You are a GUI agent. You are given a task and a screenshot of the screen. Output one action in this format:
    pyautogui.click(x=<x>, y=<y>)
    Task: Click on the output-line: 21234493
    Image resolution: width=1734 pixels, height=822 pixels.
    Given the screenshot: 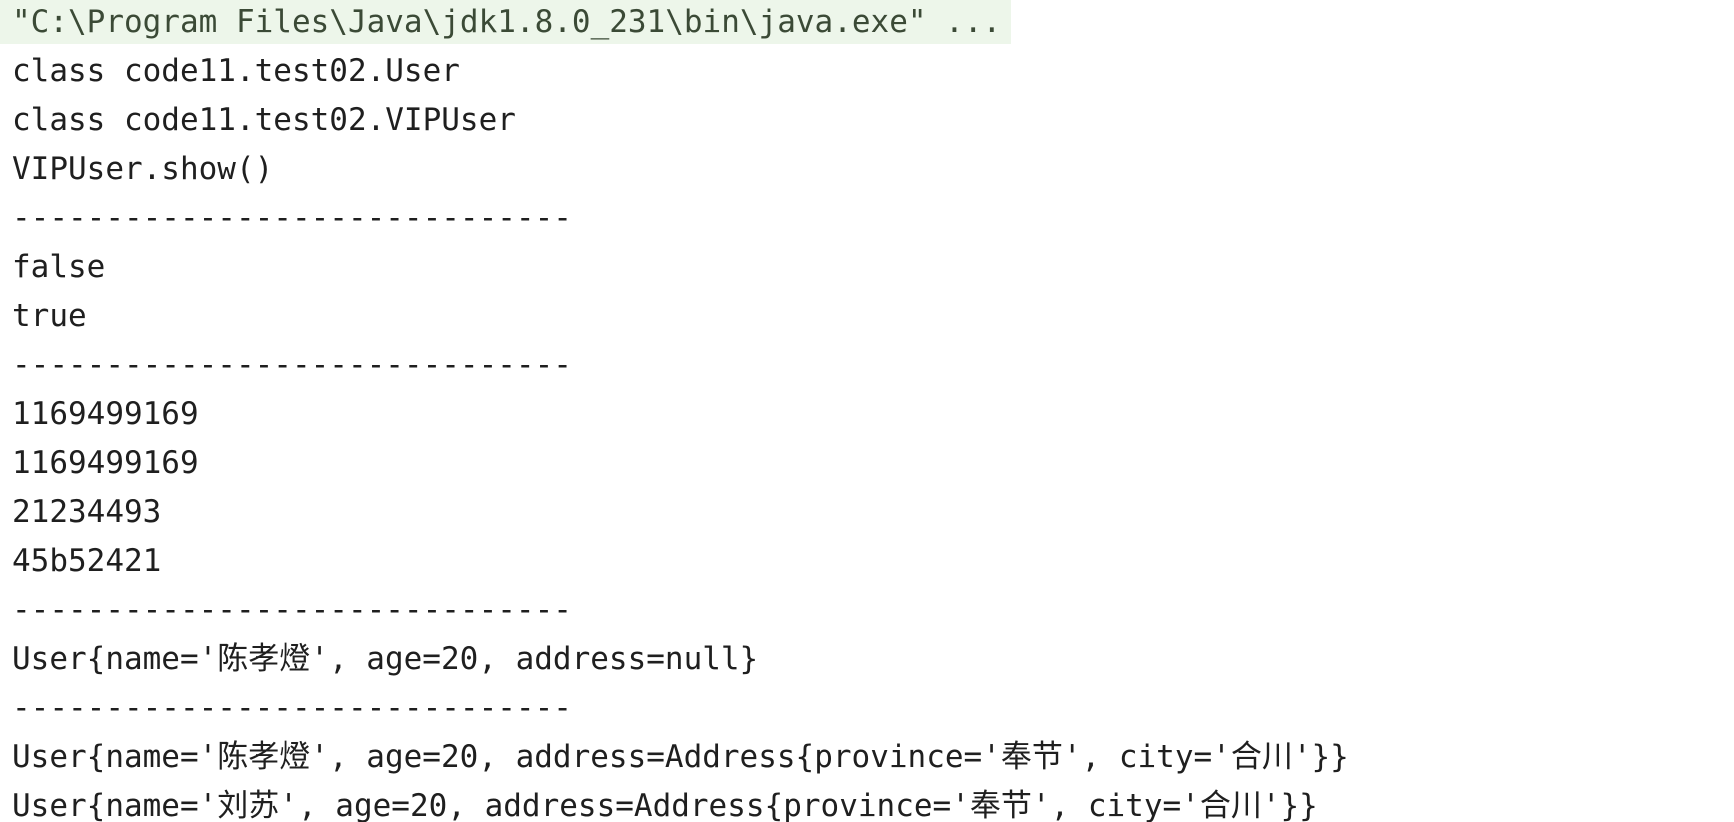 What is the action you would take?
    pyautogui.click(x=87, y=512)
    